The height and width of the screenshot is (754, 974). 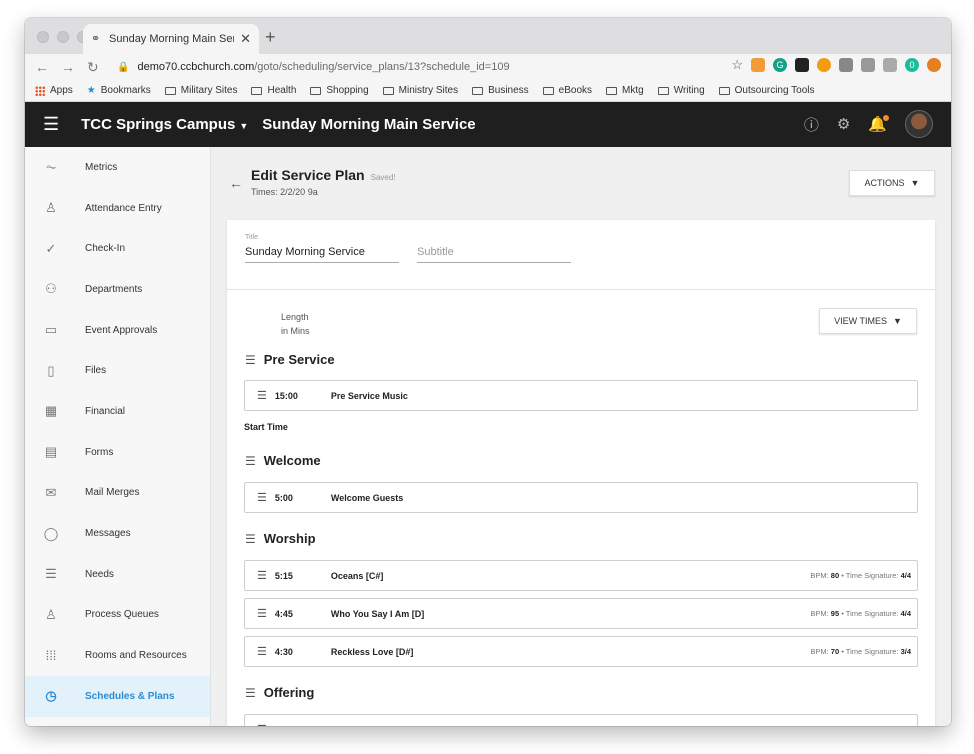 What do you see at coordinates (581, 497) in the screenshot?
I see `plan-item-row: ☰ 5:00 Welcome Guests` at bounding box center [581, 497].